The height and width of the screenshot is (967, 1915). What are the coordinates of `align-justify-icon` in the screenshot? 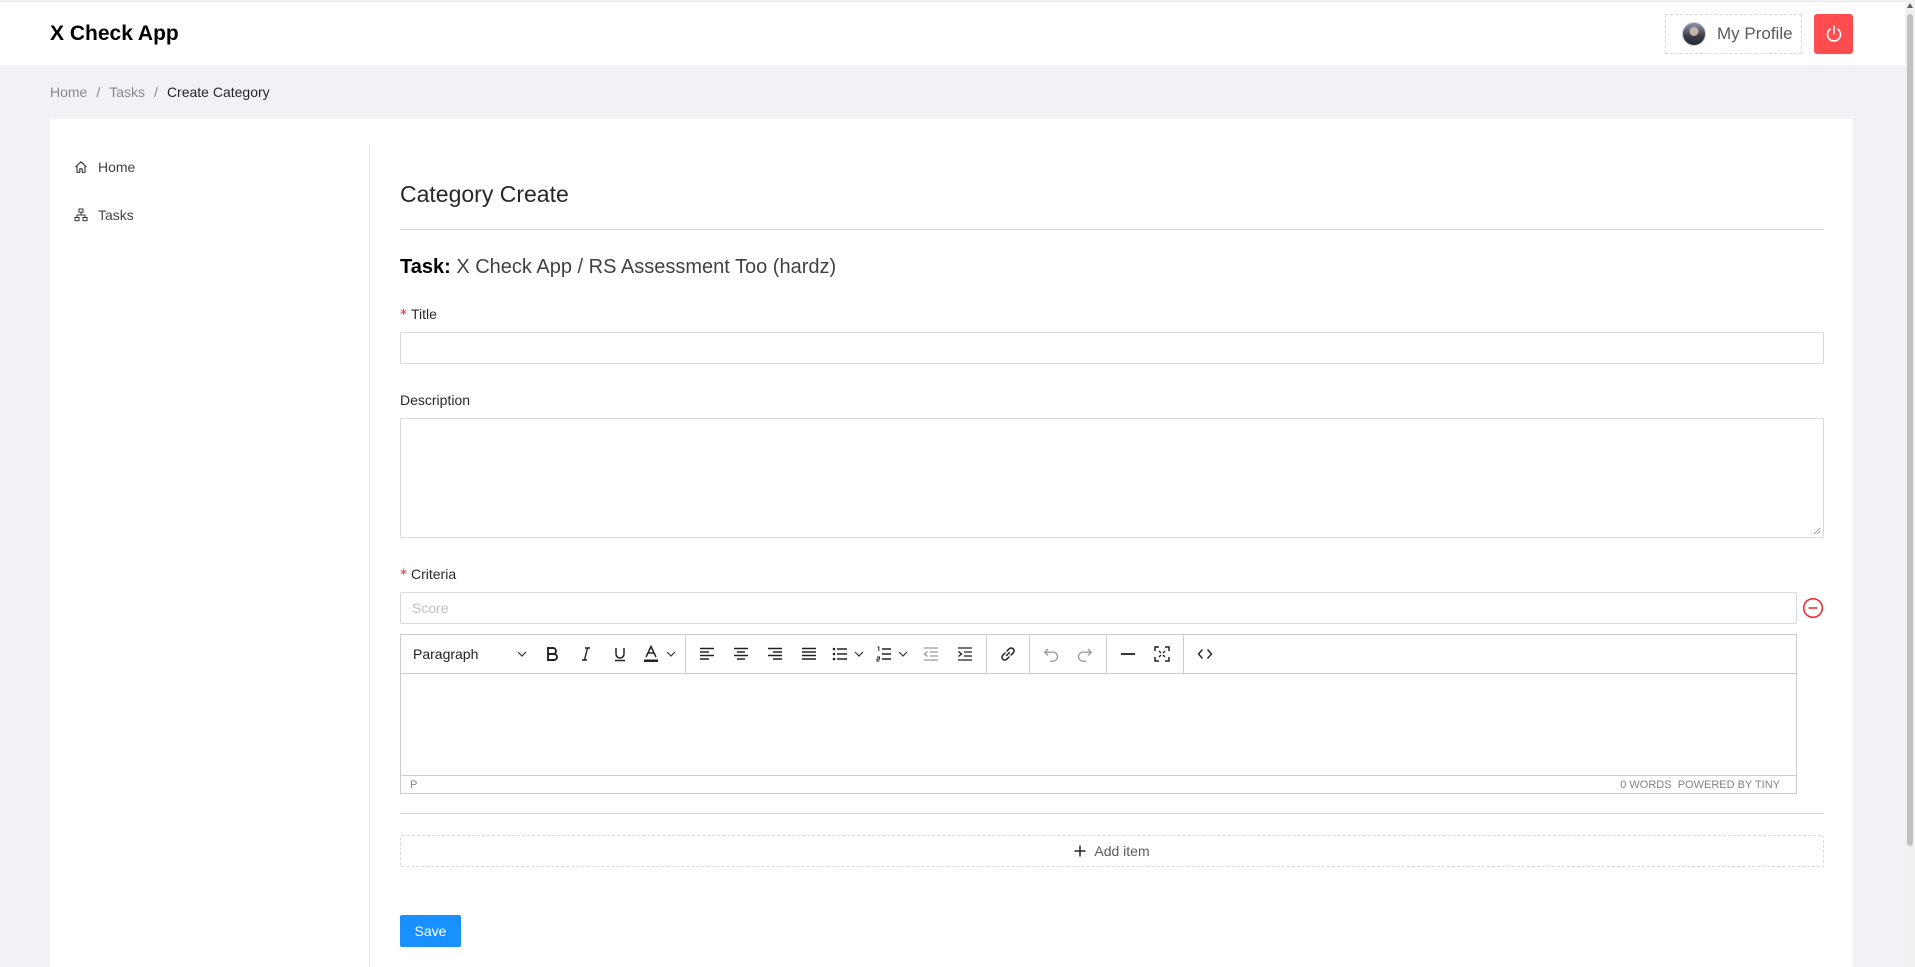 It's located at (809, 653).